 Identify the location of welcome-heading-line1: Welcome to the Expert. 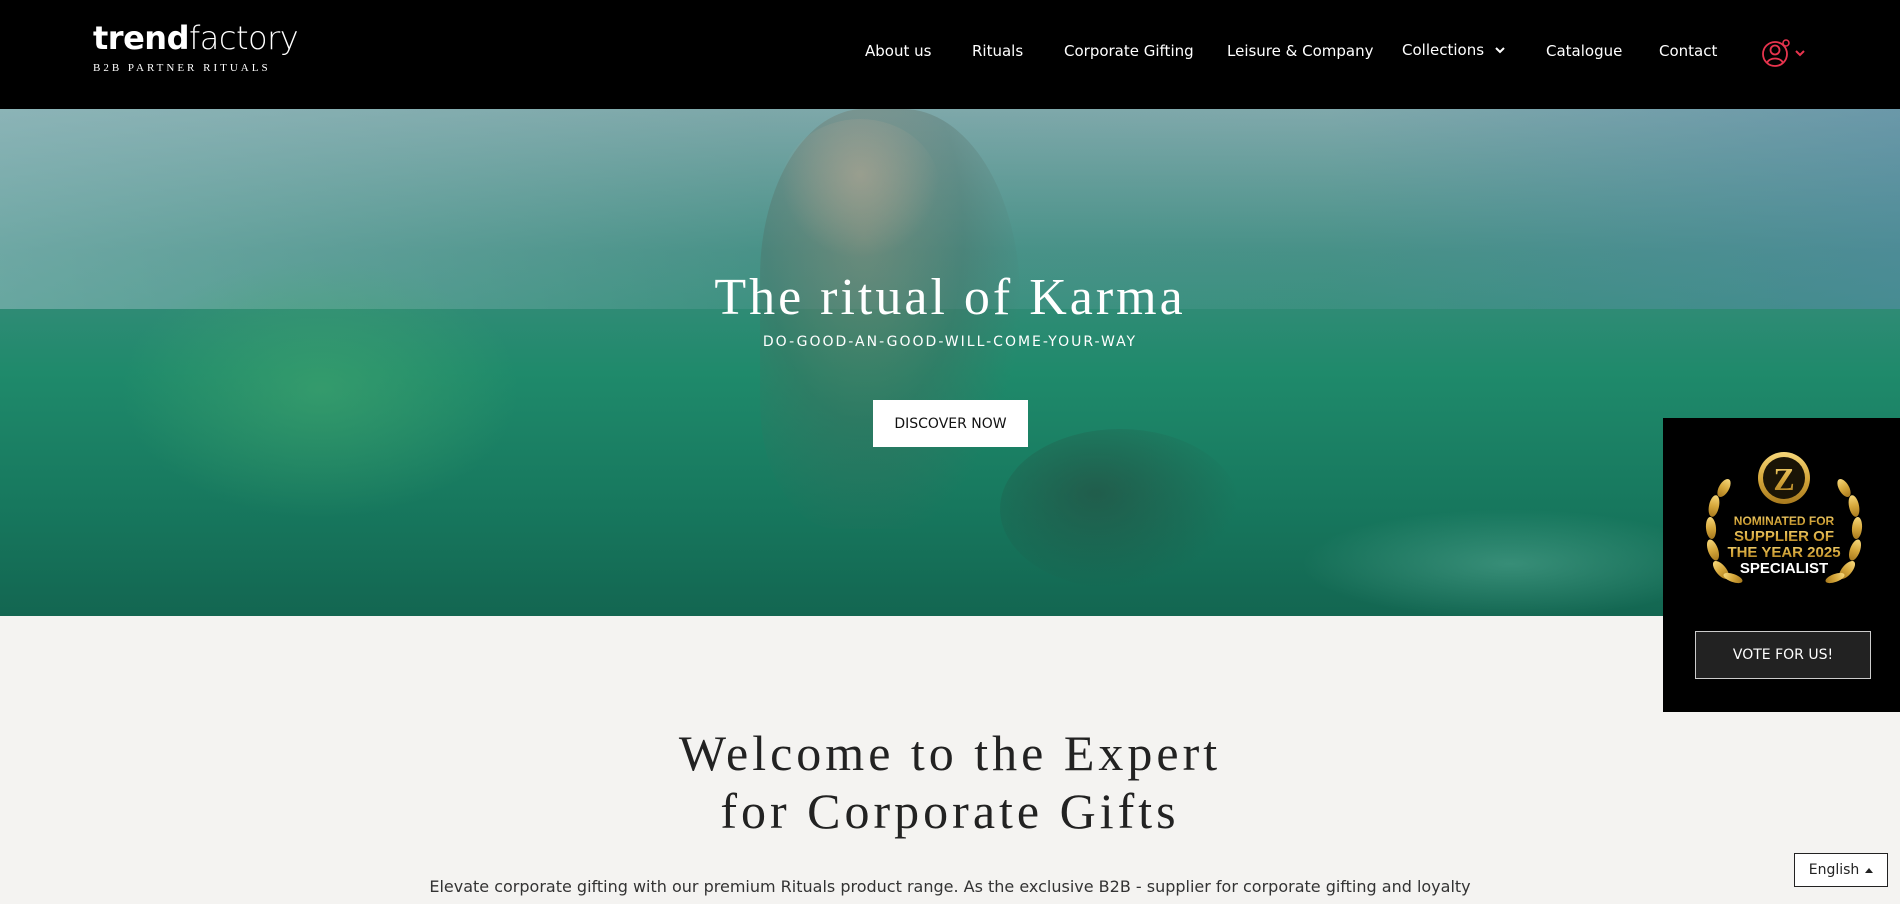
(950, 753).